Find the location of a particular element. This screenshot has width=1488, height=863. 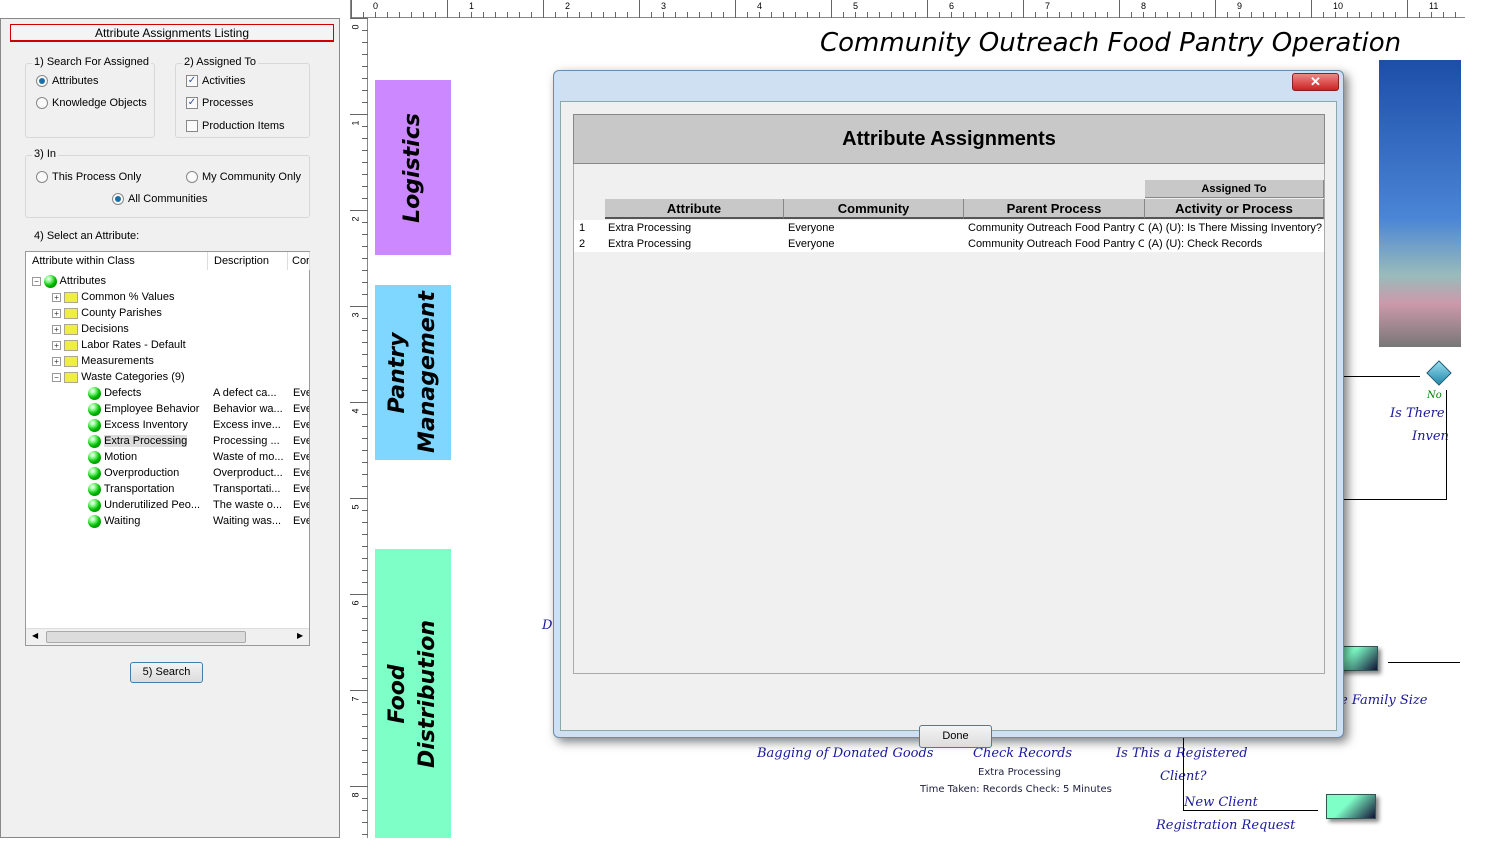

scroll-thumb is located at coordinates (146, 637).